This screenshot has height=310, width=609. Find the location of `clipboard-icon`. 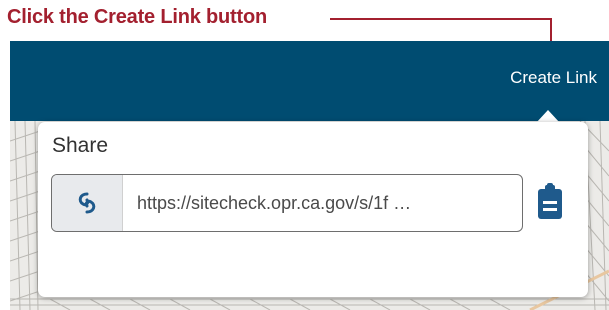

clipboard-icon is located at coordinates (550, 201).